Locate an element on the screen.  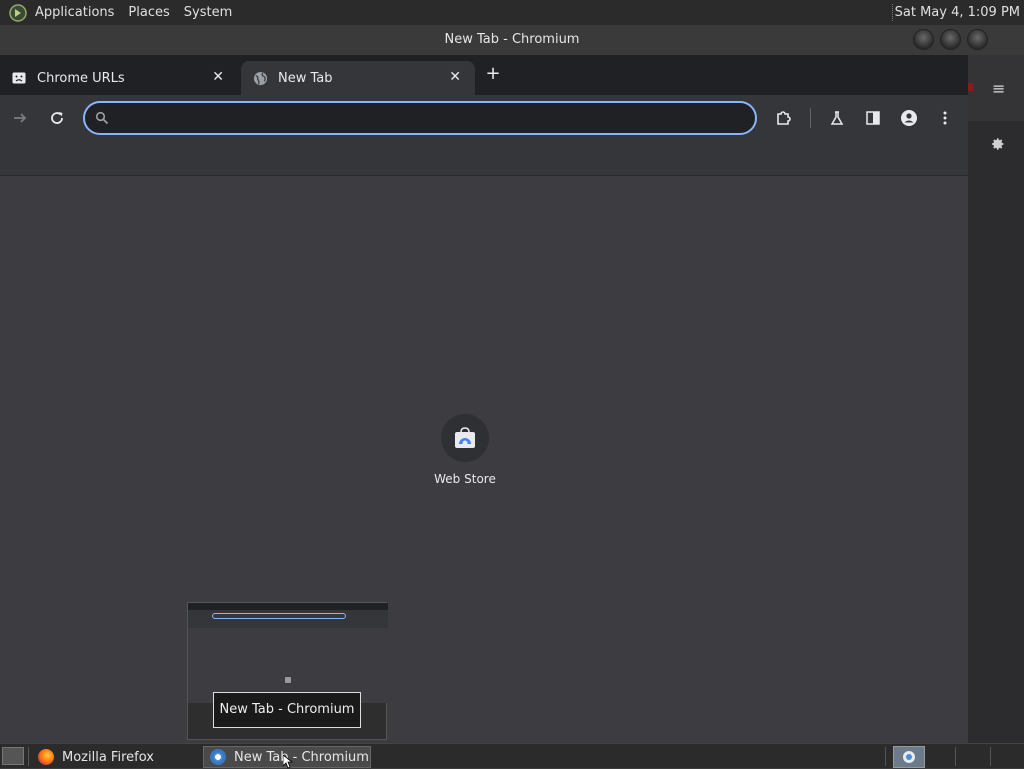
globe-icon is located at coordinates (260, 78).